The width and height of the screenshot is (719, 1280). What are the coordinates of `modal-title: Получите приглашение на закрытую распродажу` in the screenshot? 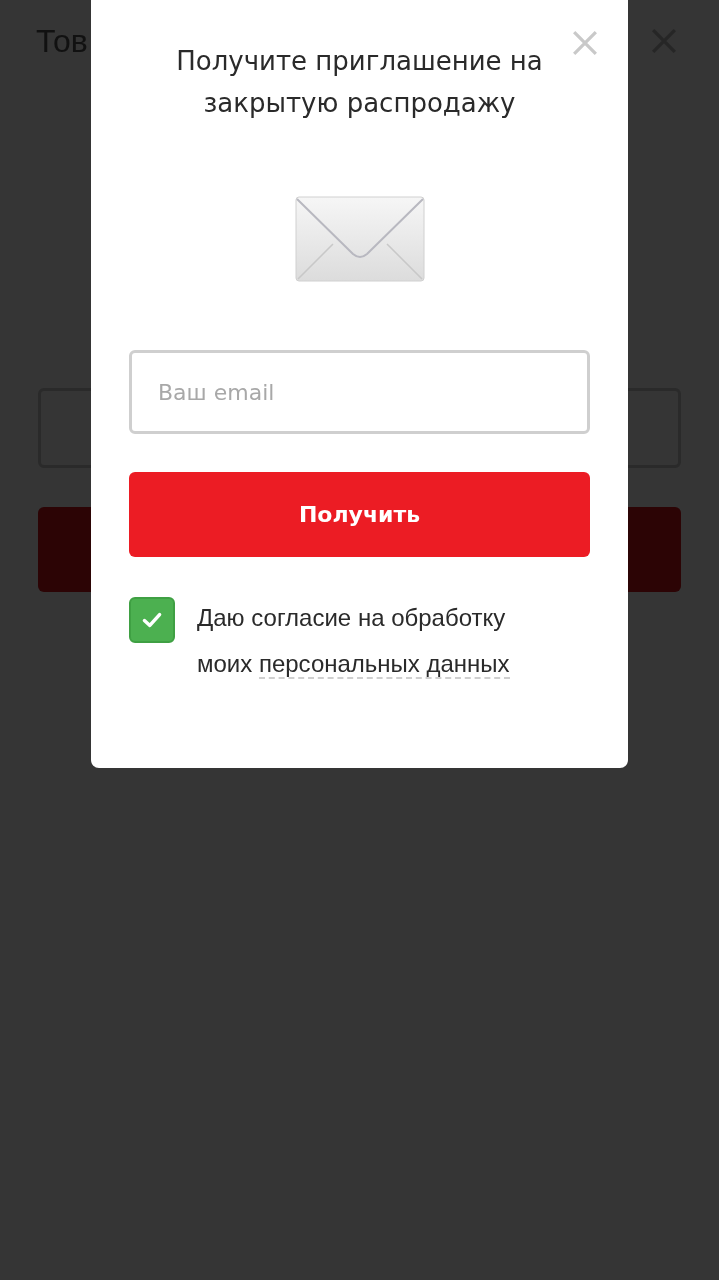 It's located at (359, 82).